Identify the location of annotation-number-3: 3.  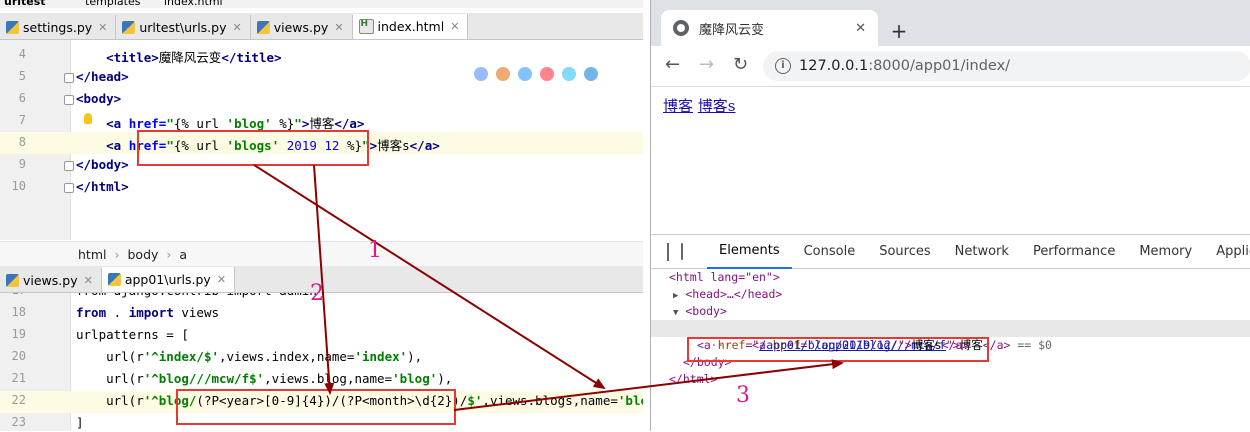
(743, 395).